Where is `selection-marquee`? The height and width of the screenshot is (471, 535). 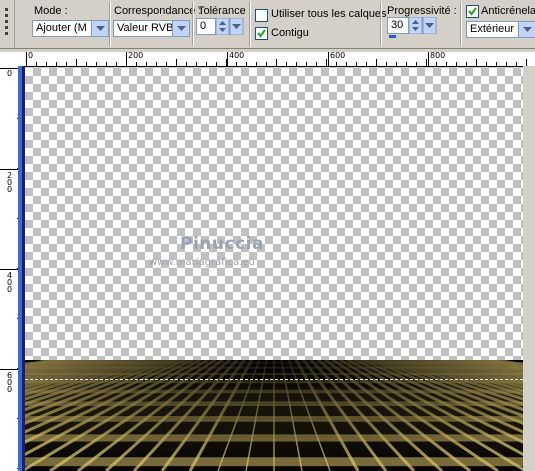 selection-marquee is located at coordinates (274, 380).